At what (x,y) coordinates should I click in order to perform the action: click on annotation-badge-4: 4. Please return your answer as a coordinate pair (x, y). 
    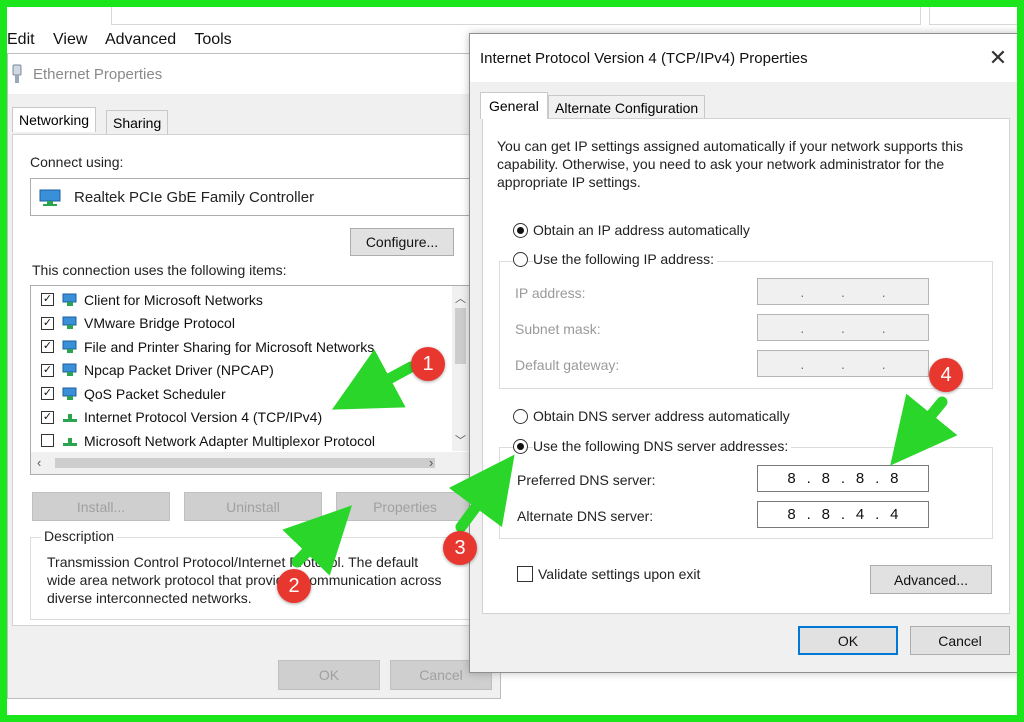
    Looking at the image, I should click on (946, 375).